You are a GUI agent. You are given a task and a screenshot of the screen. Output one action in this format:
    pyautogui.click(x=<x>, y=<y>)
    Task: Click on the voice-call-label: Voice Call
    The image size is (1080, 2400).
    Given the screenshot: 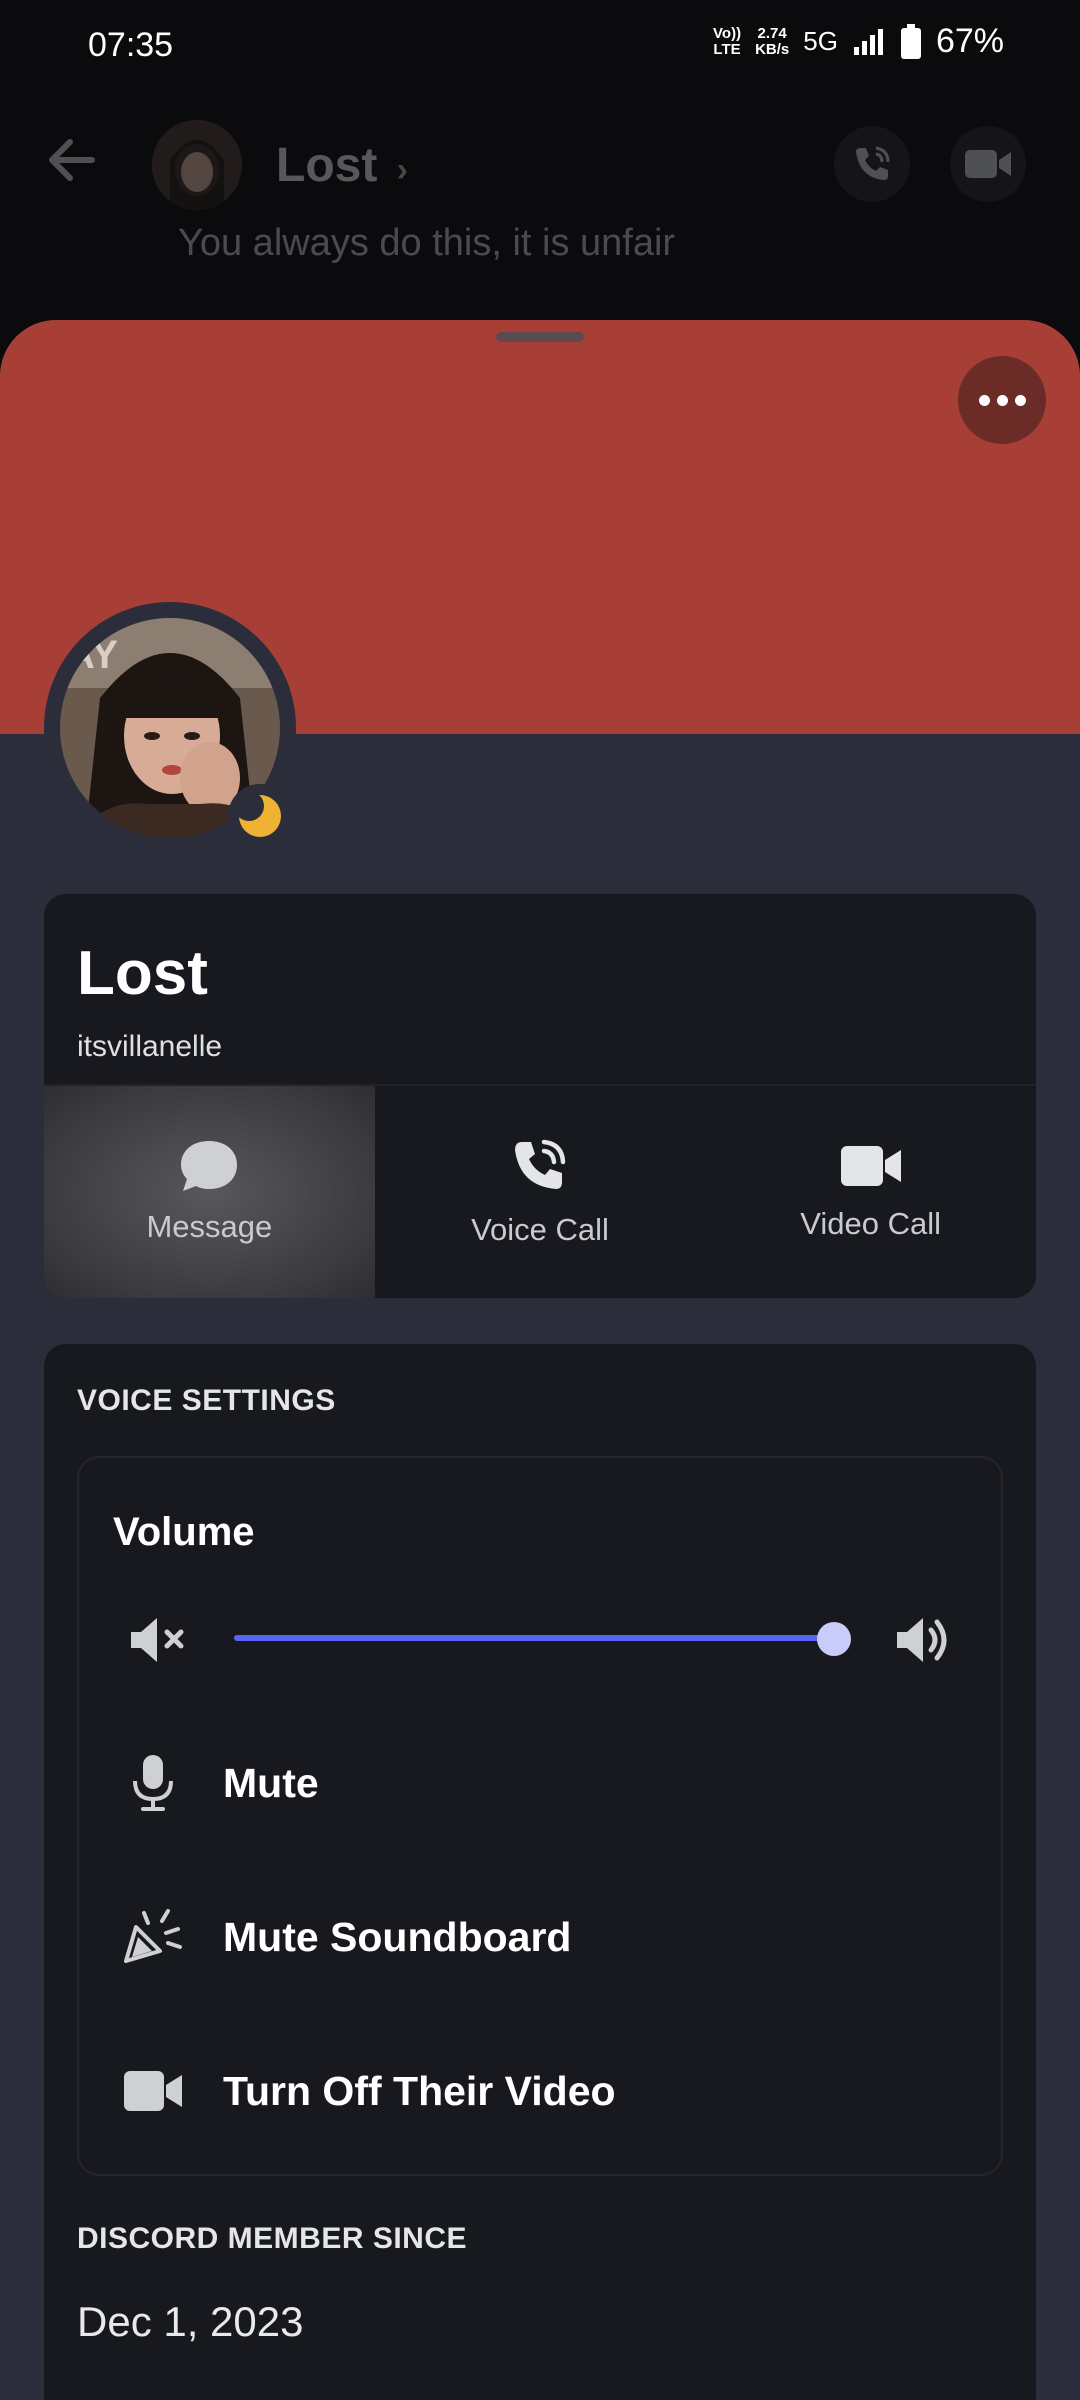 What is the action you would take?
    pyautogui.click(x=540, y=1229)
    